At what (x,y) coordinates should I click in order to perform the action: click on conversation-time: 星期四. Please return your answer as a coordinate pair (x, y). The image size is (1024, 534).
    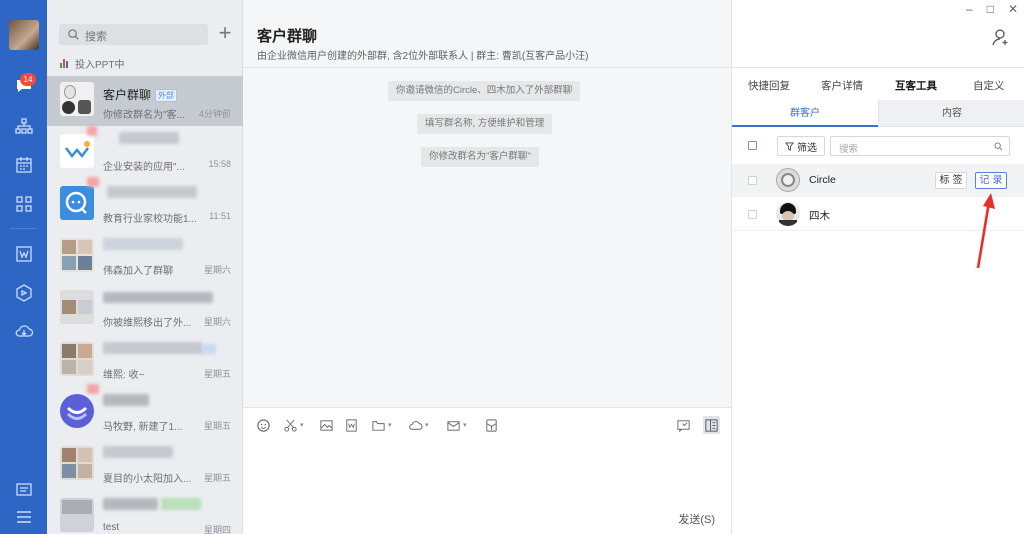
    Looking at the image, I should click on (217, 529).